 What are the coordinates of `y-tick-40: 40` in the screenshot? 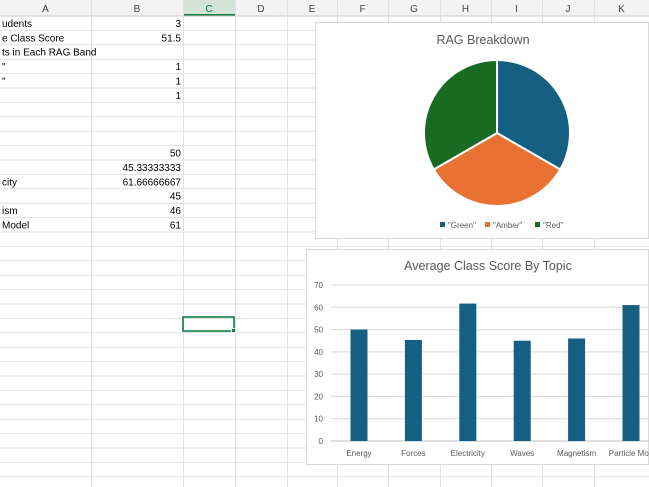 It's located at (318, 352).